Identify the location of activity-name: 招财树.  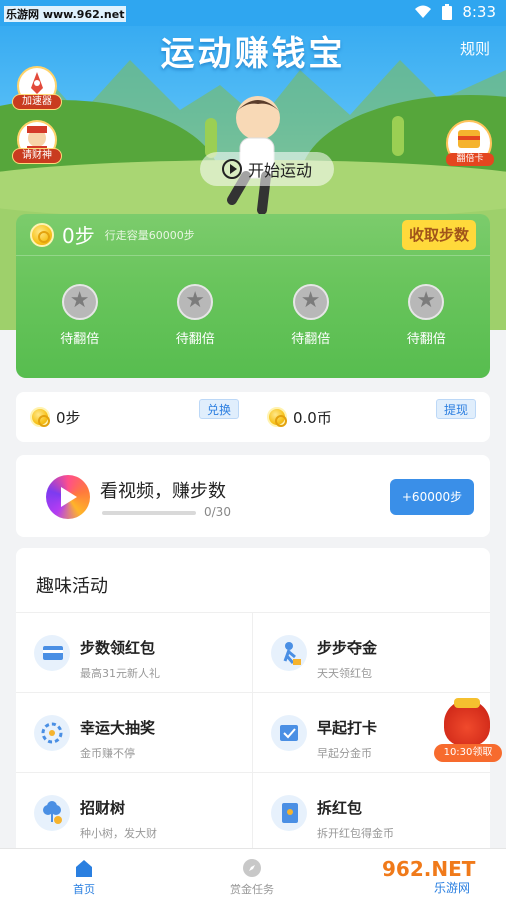
(103, 808).